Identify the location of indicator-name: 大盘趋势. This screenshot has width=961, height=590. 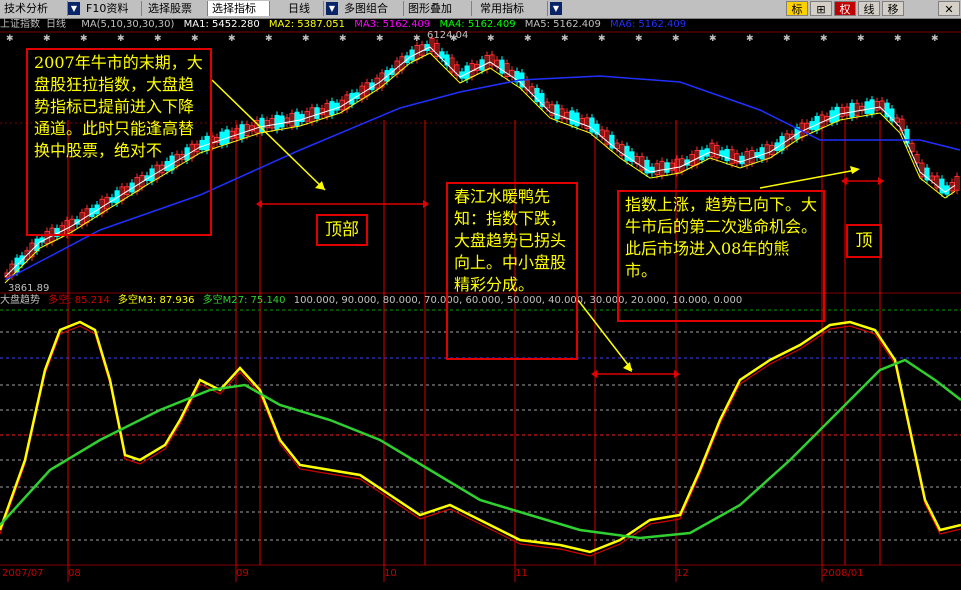
(20, 300).